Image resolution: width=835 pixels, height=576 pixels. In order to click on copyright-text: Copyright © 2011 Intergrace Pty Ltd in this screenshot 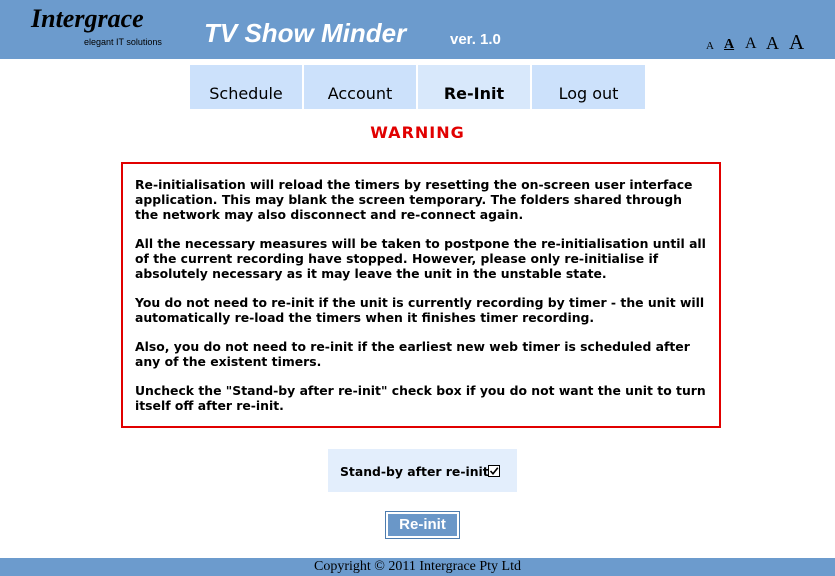, I will do `click(417, 566)`.